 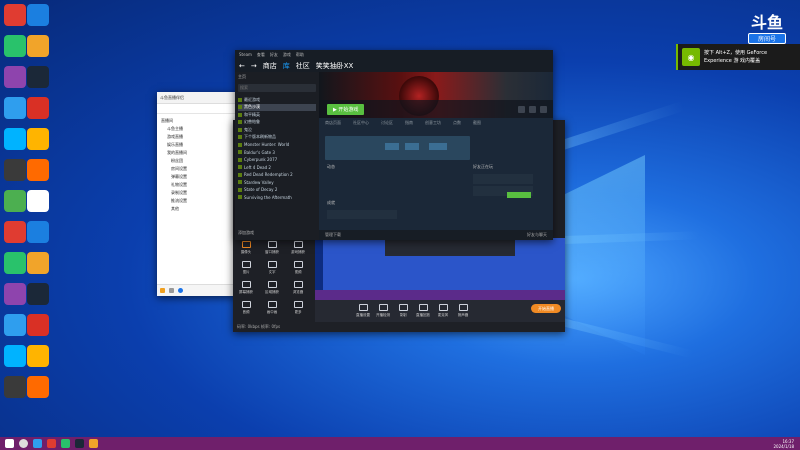 What do you see at coordinates (463, 311) in the screenshot?
I see `broadcast-tool-button: 扬声器` at bounding box center [463, 311].